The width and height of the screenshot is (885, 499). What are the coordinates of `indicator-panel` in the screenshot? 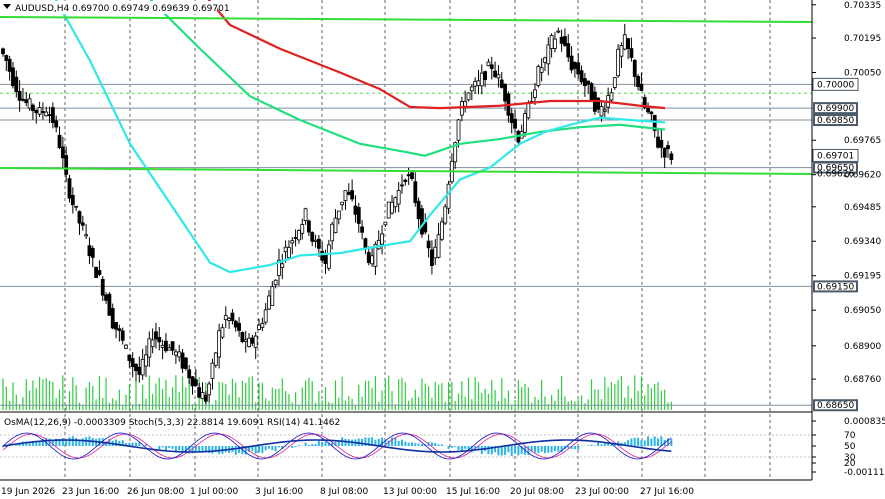 It's located at (406, 446).